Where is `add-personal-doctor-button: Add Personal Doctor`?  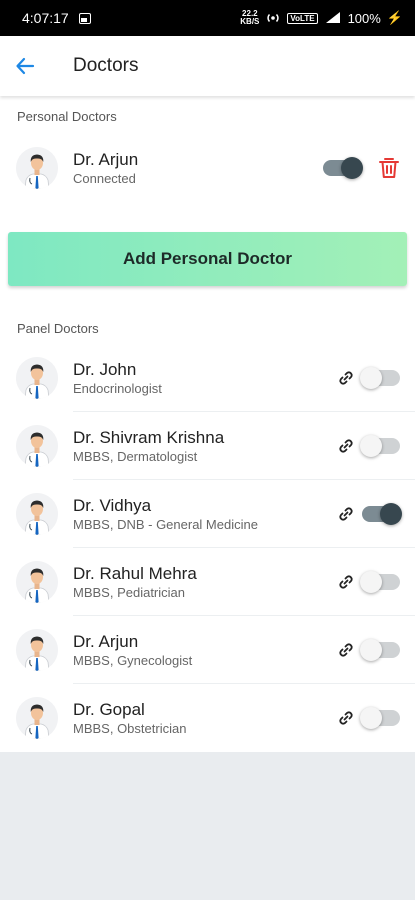
add-personal-doctor-button: Add Personal Doctor is located at coordinates (207, 259).